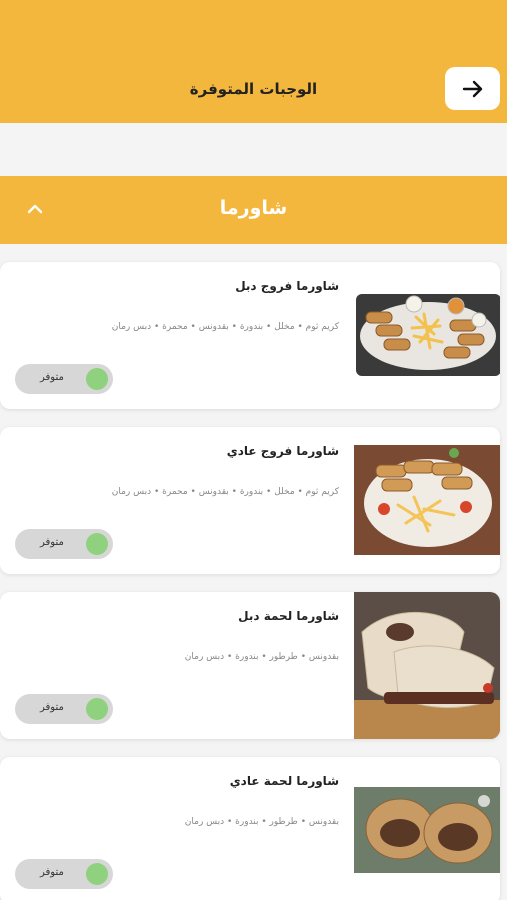  Describe the element at coordinates (284, 781) in the screenshot. I see `meal-name: شاورما لحمة عادي` at that location.